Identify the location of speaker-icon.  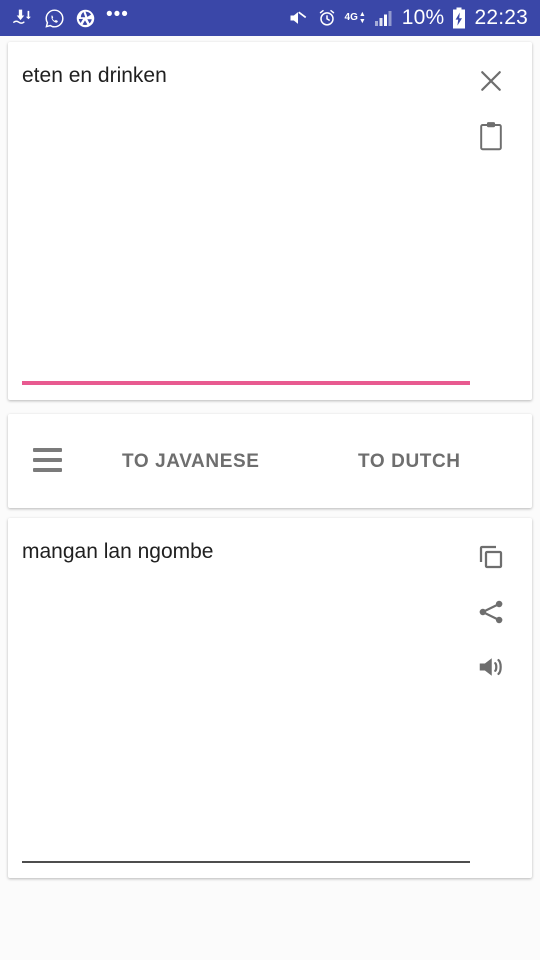
(491, 667).